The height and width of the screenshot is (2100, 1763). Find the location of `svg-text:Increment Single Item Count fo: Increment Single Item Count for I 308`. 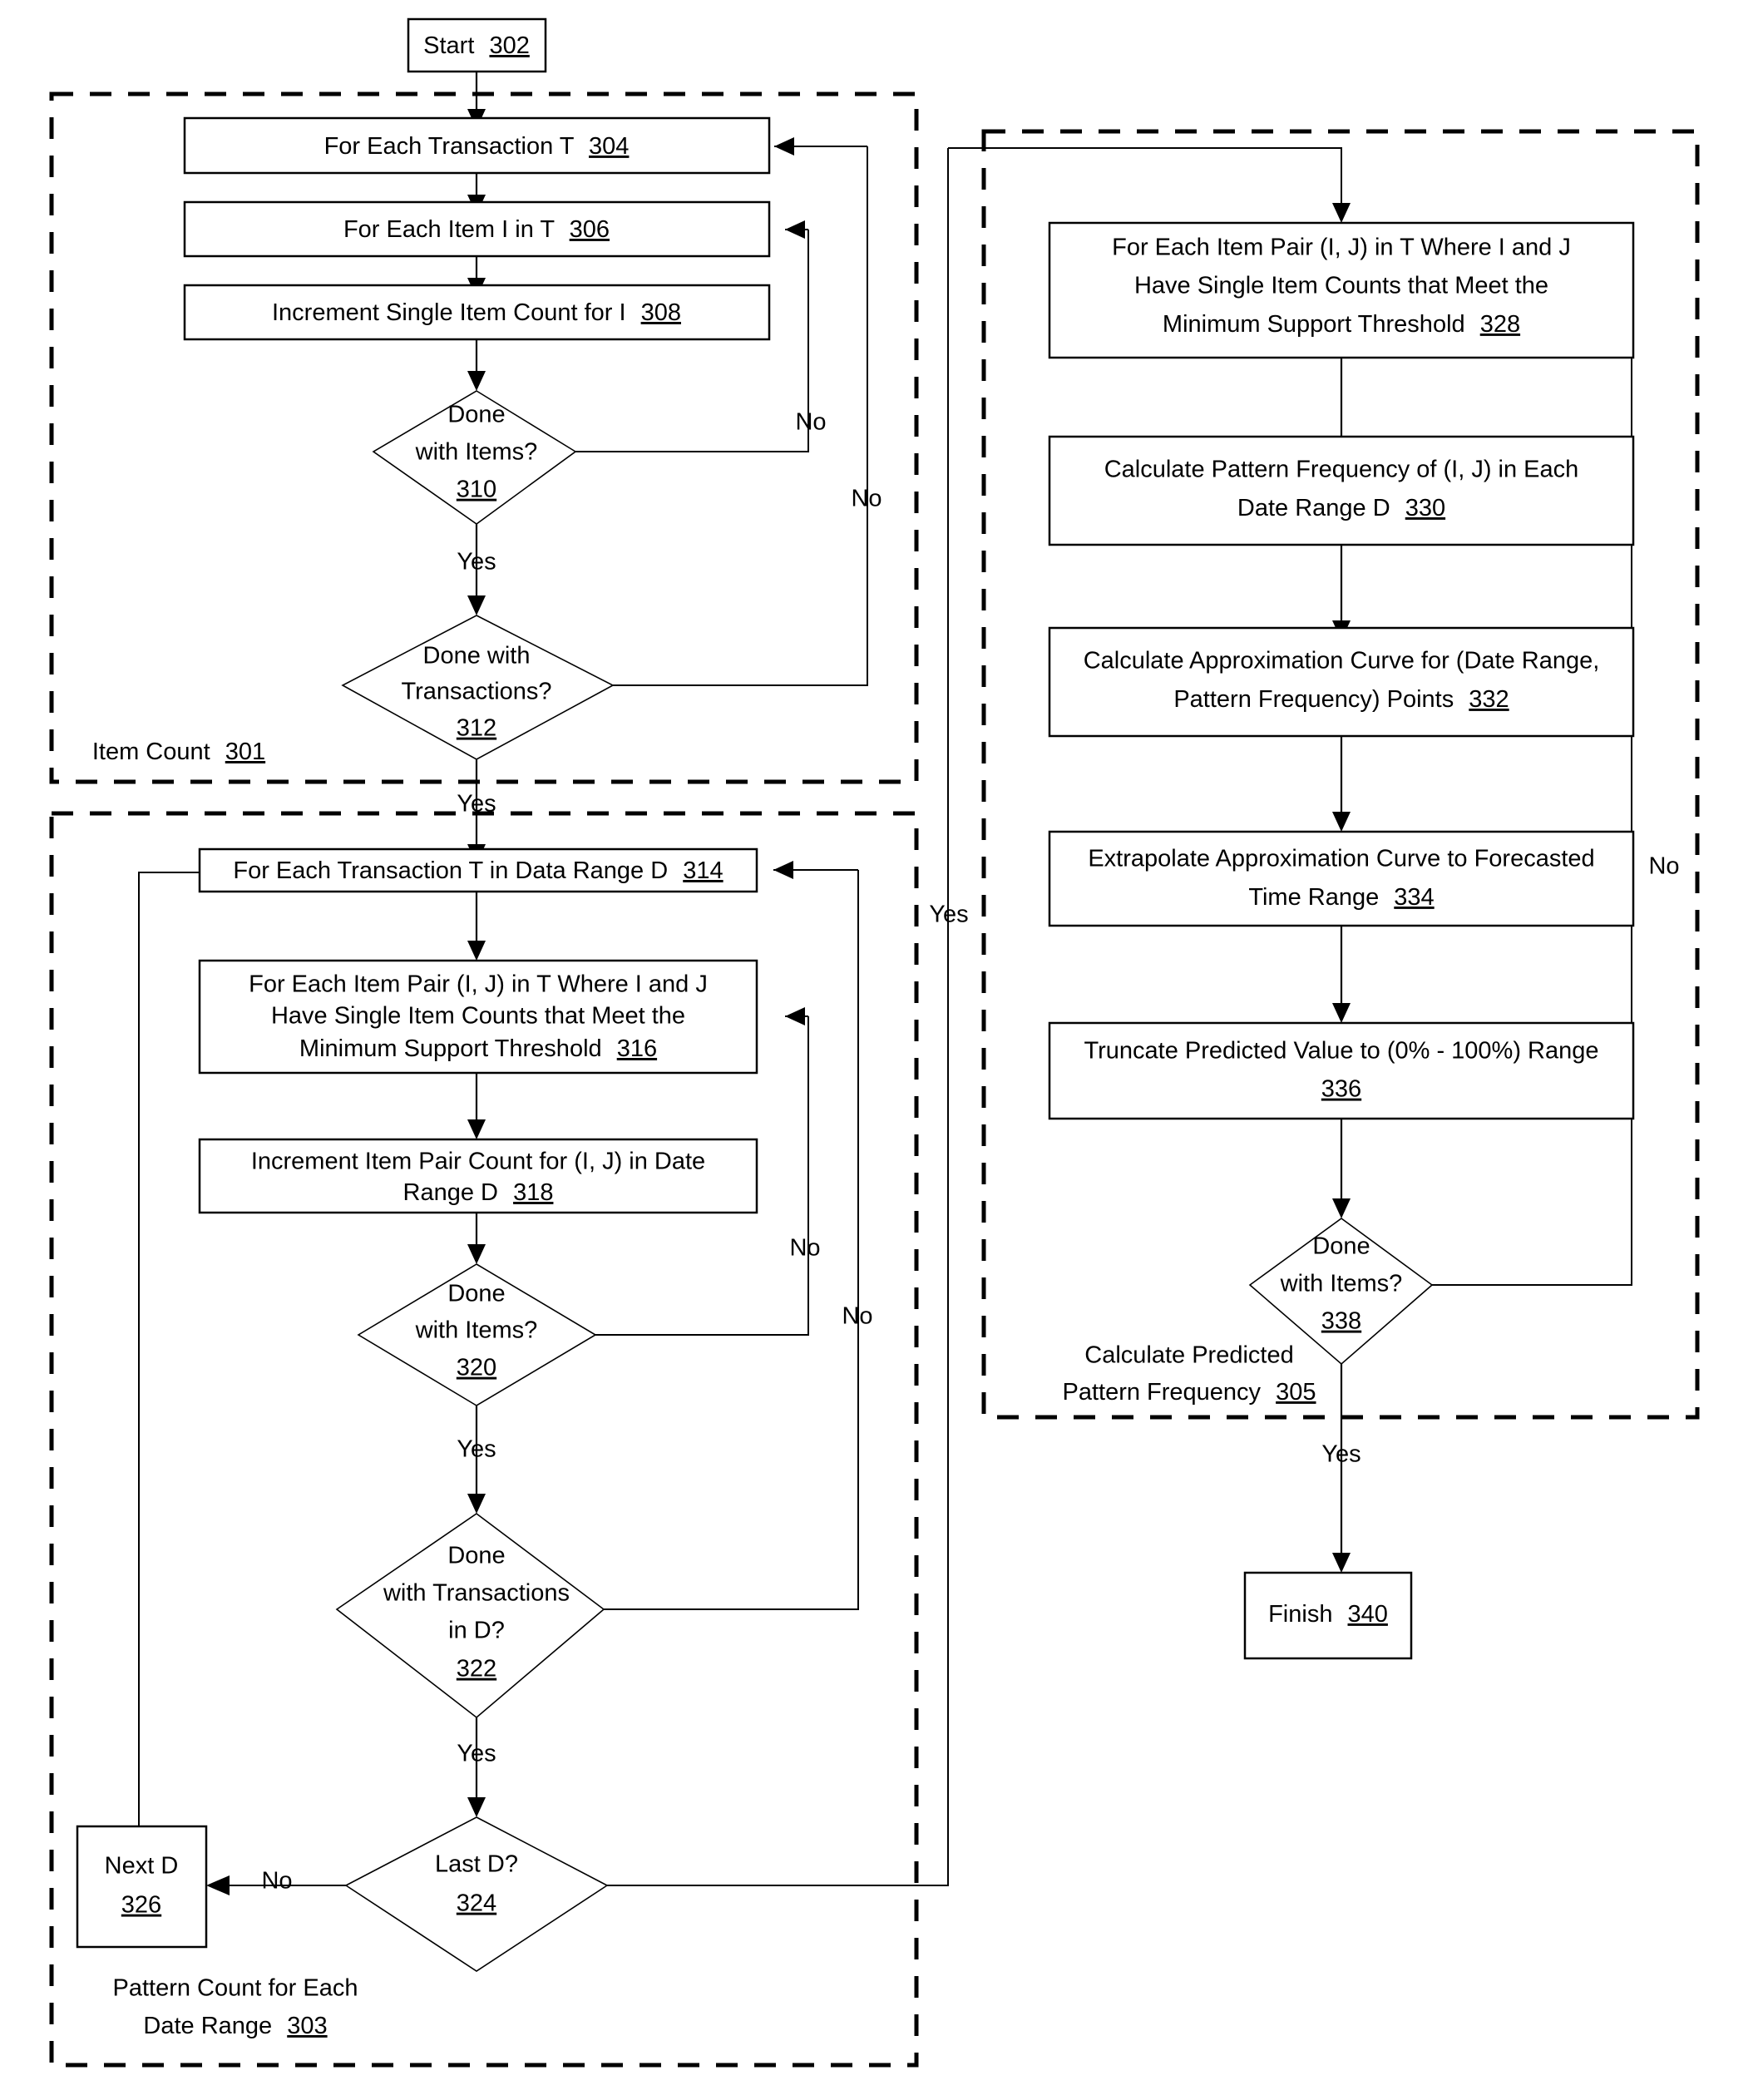

svg-text:Increment Single Item Count fo: Increment Single Item Count for I 308 is located at coordinates (477, 312).